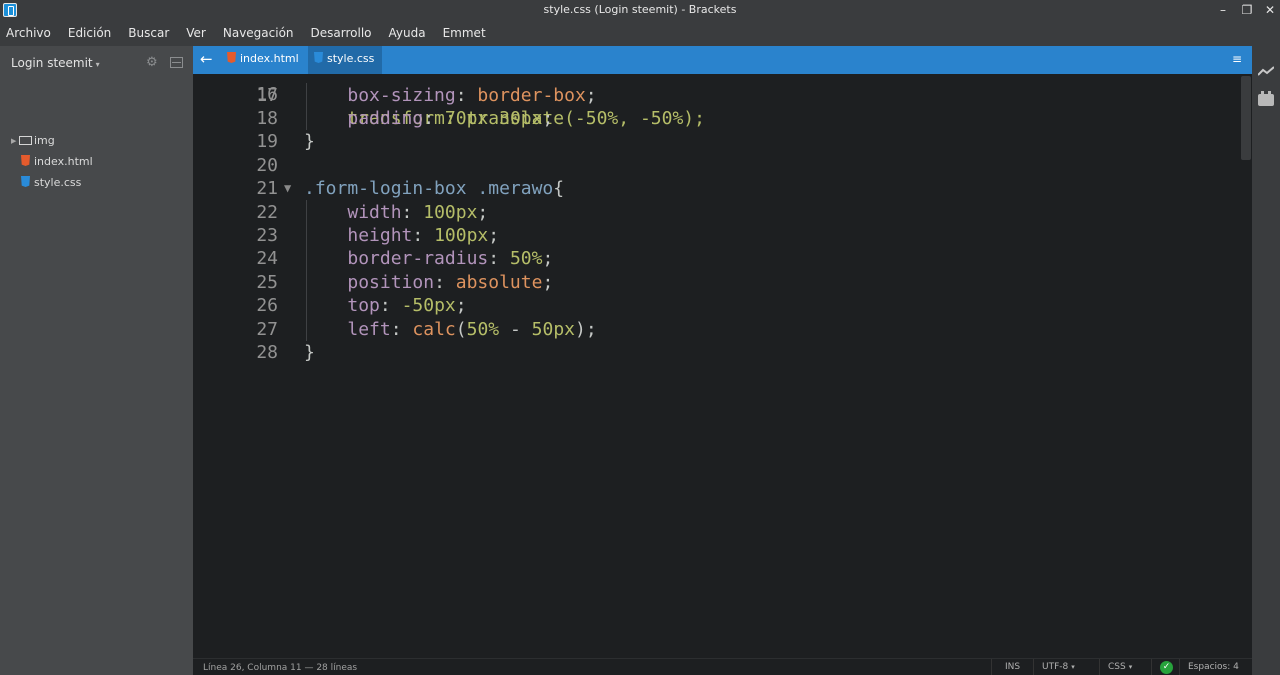  What do you see at coordinates (450, 259) in the screenshot?
I see `code-text: border-radius: 50%;` at bounding box center [450, 259].